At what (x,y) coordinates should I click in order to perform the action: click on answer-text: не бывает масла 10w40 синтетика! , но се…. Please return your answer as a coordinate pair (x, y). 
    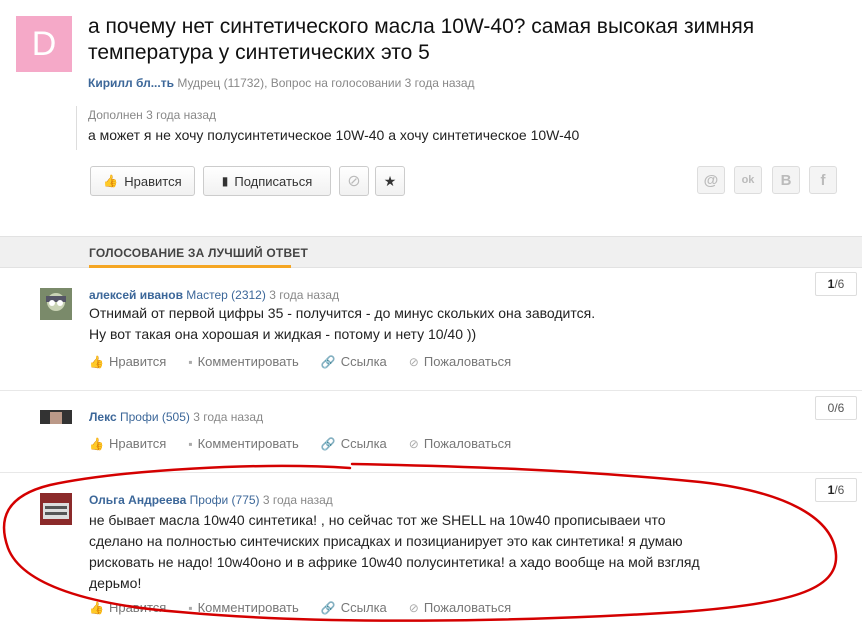
    Looking at the image, I should click on (394, 552).